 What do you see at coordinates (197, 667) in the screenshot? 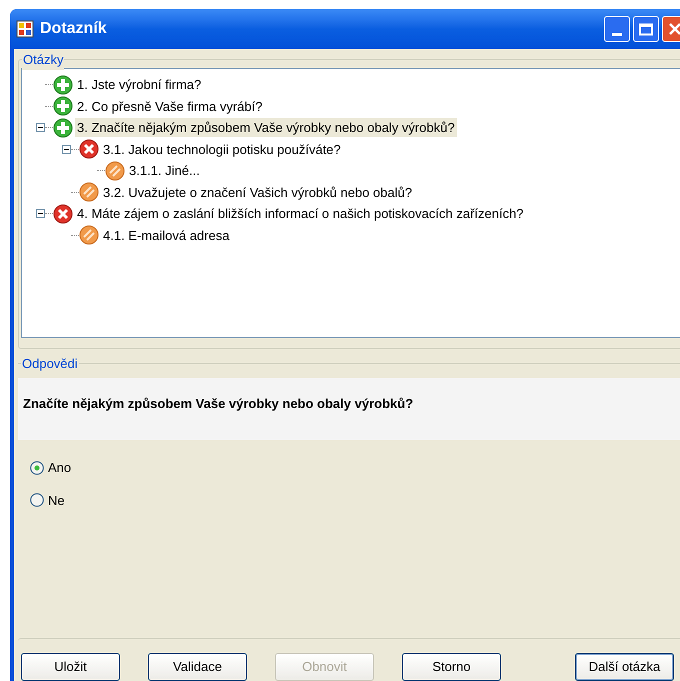
I see `dialog-button: Validace` at bounding box center [197, 667].